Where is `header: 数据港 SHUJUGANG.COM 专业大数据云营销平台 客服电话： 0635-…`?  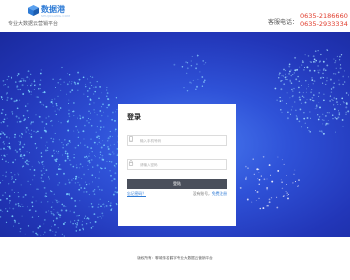 header: 数据港 SHUJUGANG.COM 专业大数据云营销平台 客服电话： 0635-… is located at coordinates (175, 15).